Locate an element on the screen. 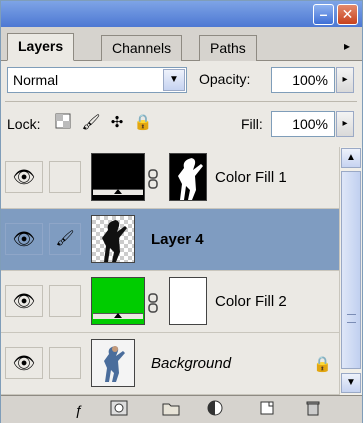 The height and width of the screenshot is (423, 363). lock-transparent-icon is located at coordinates (63, 123).